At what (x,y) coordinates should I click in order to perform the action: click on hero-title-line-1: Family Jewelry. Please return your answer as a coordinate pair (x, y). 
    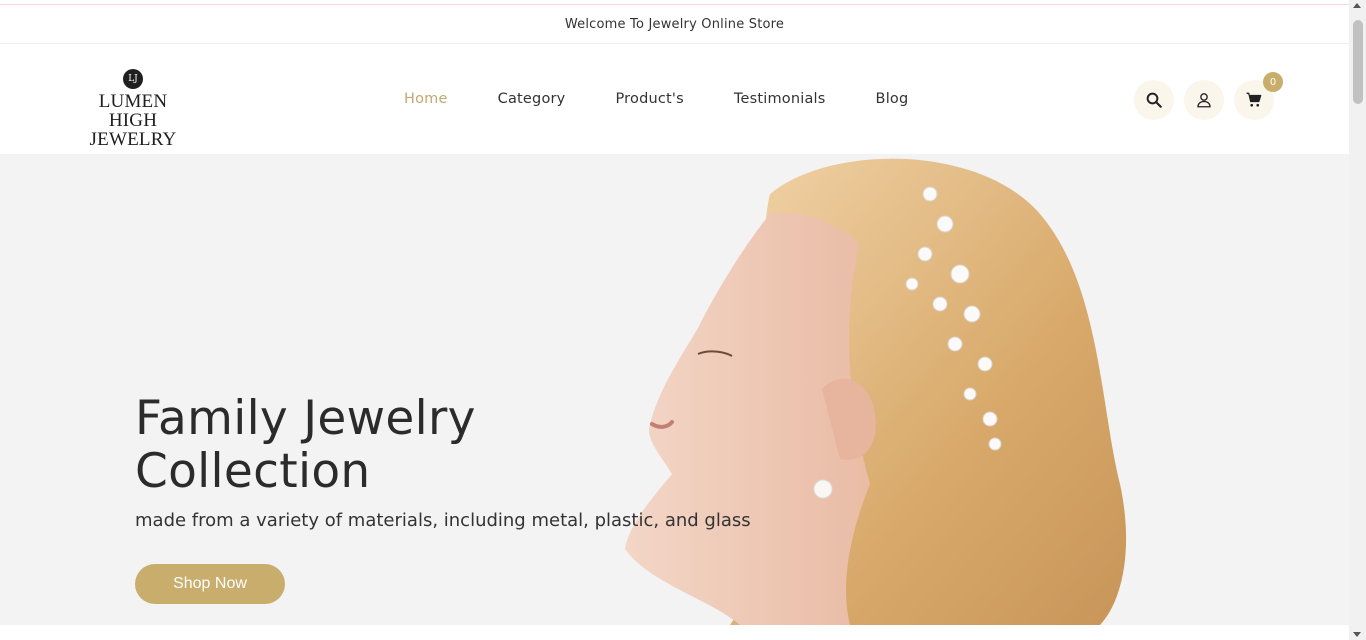
    Looking at the image, I should click on (305, 418).